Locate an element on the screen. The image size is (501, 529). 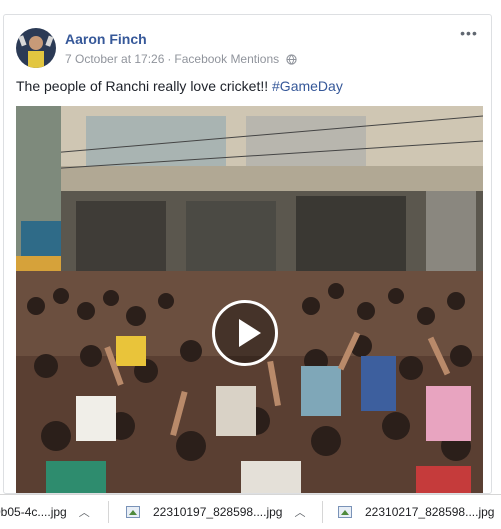
play-button is located at coordinates (245, 333).